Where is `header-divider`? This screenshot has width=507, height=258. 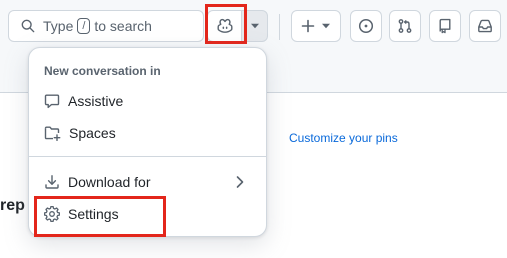 header-divider is located at coordinates (279, 27).